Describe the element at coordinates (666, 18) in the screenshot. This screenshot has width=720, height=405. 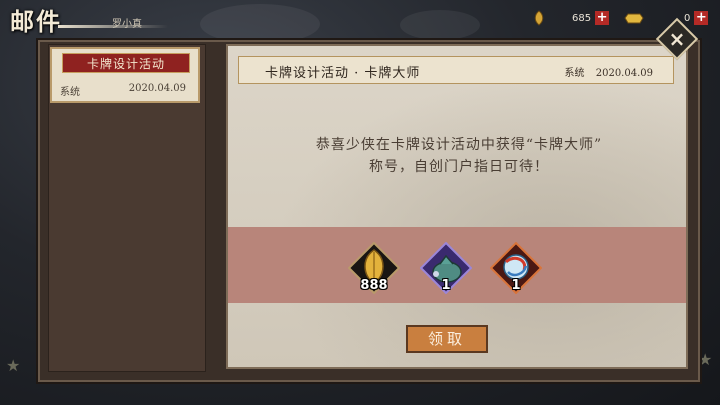
I see `ingot-resource: 0 +` at that location.